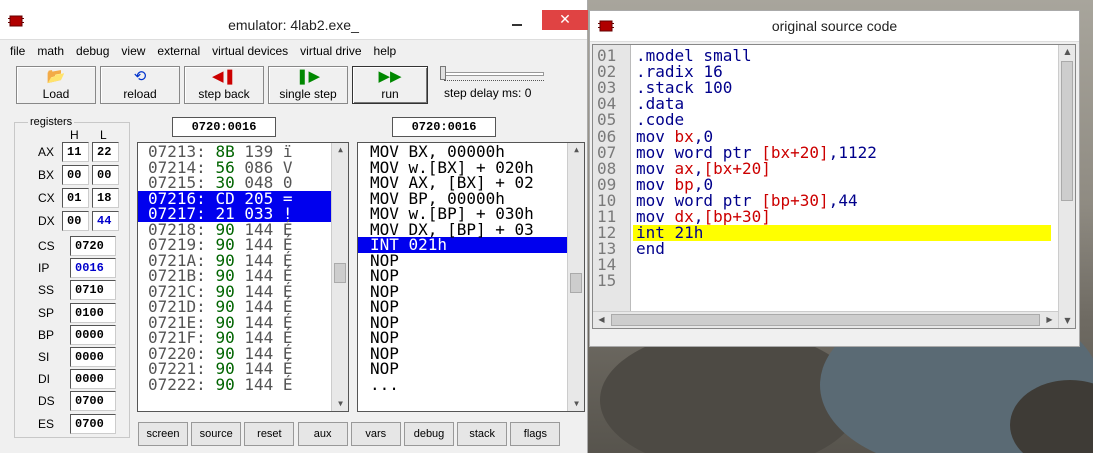  Describe the element at coordinates (93, 268) in the screenshot. I see `register-ip-value: 0016` at that location.